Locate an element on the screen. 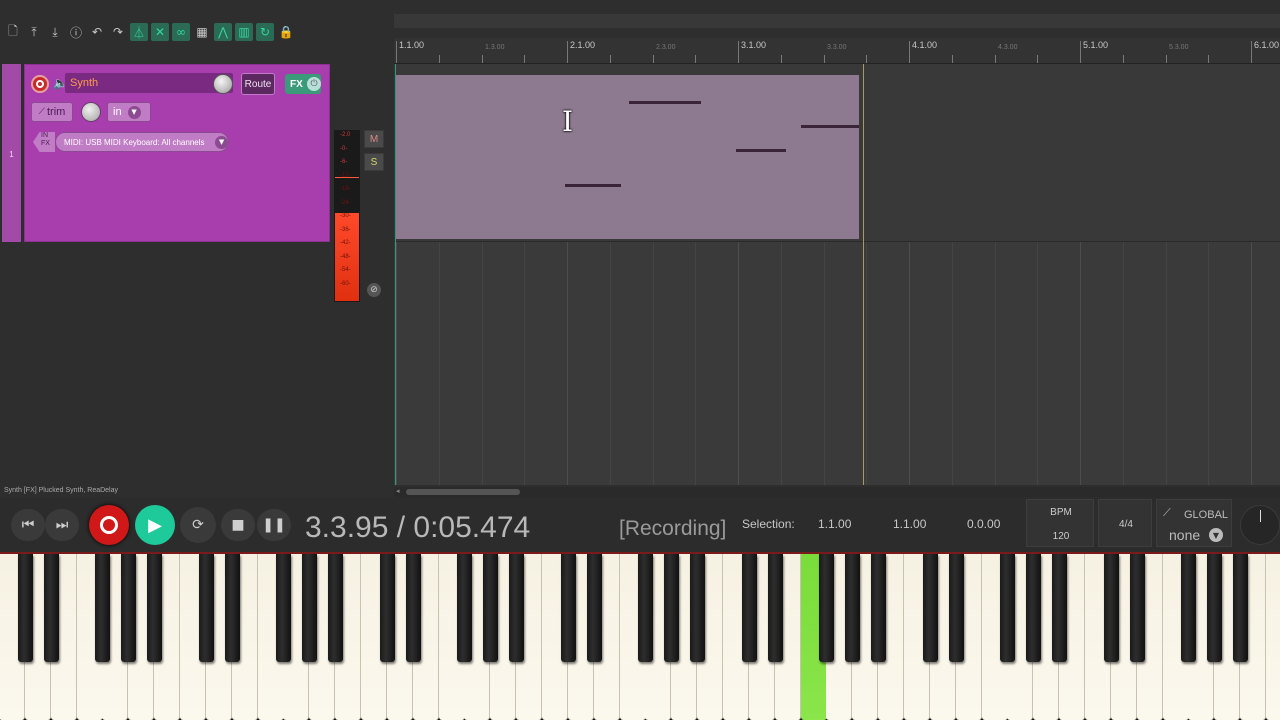 Image resolution: width=1280 pixels, height=720 pixels. grid-lines-icon: ▥ is located at coordinates (244, 32).